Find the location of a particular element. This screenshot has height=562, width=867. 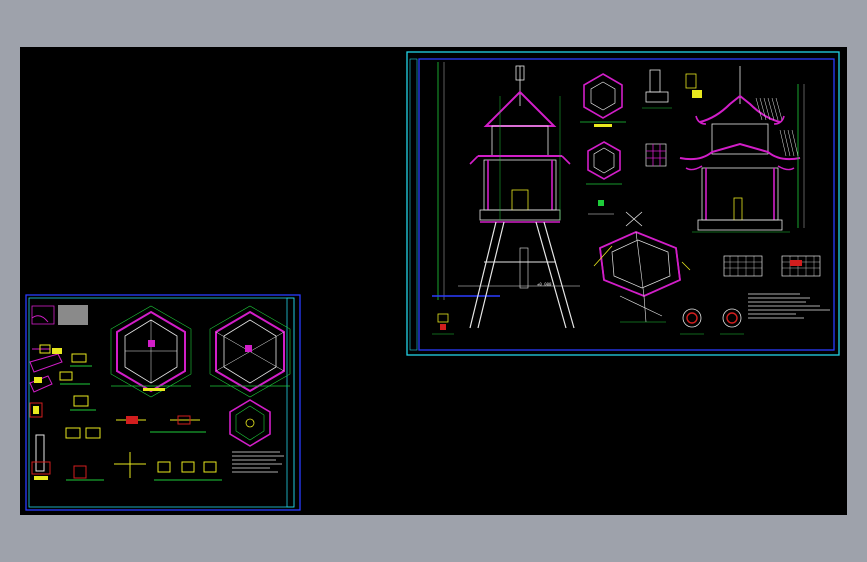

detail-fragments is located at coordinates (125, 412).